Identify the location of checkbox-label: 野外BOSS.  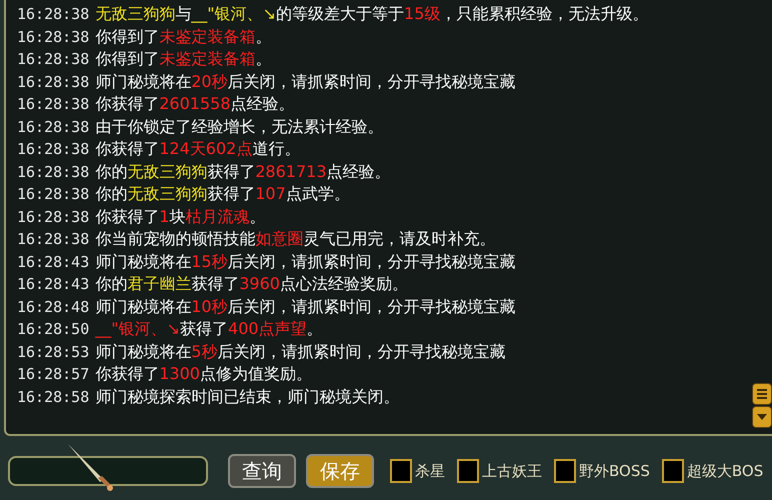
(614, 471).